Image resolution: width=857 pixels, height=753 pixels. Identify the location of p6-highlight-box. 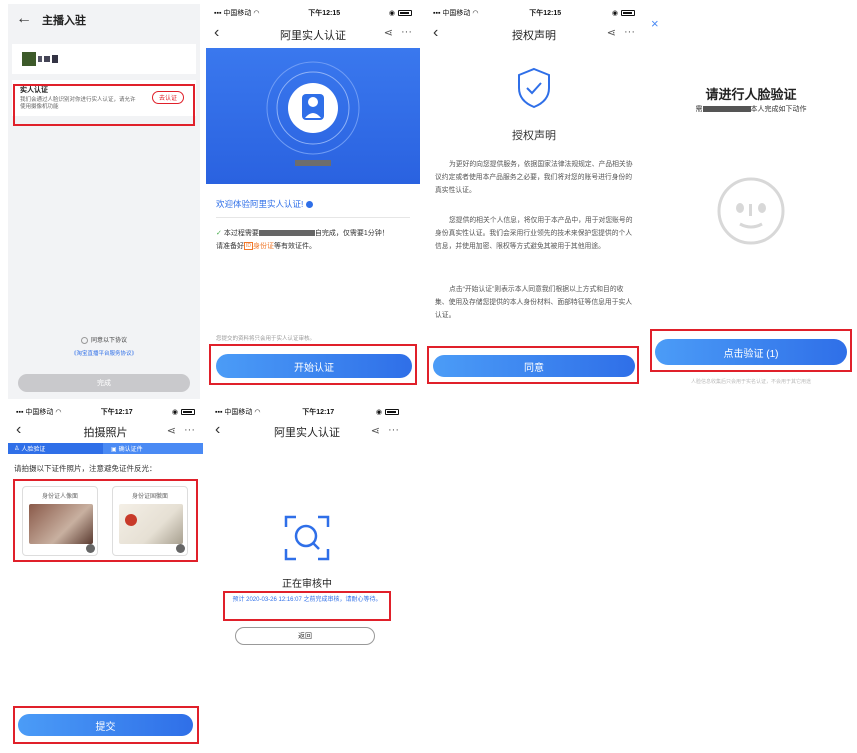
(307, 606).